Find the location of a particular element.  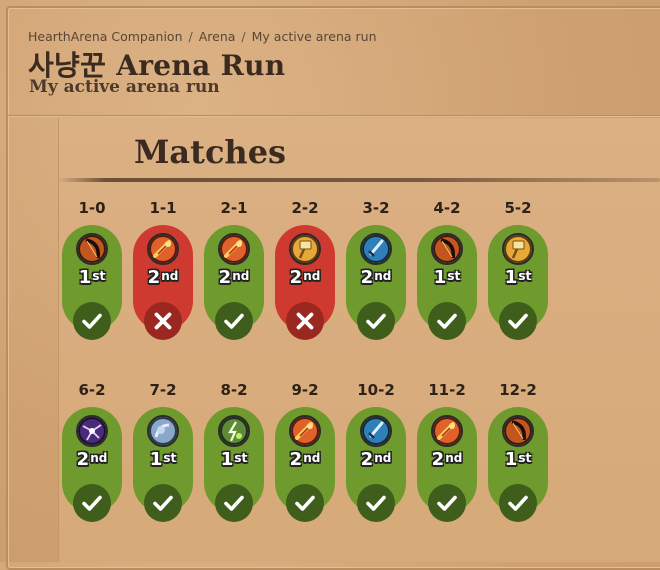

match-card: 8-2 1st is located at coordinates (234, 451).